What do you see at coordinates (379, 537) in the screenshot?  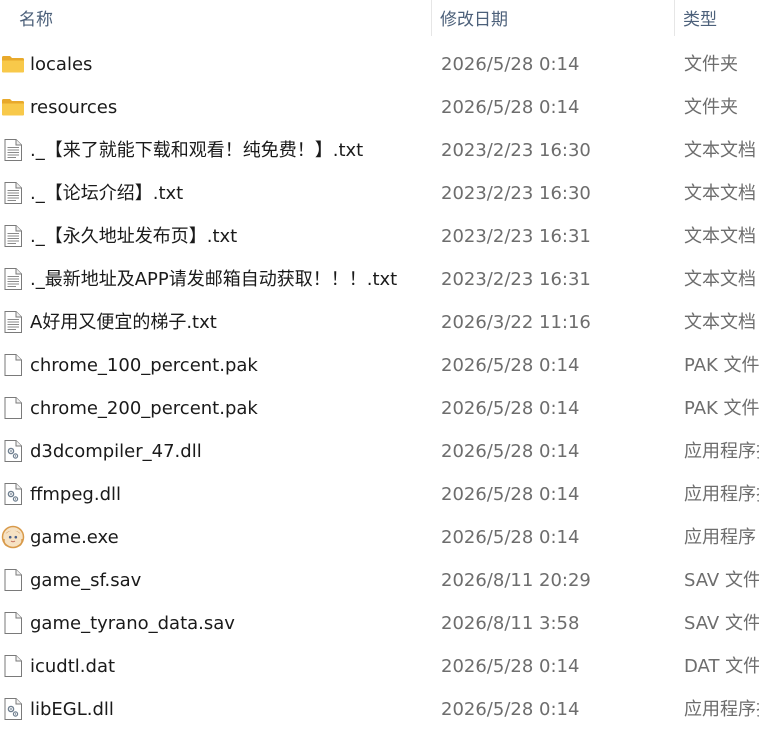 I see `file-row: game.exe 2026/5/28 0:14 应用程序` at bounding box center [379, 537].